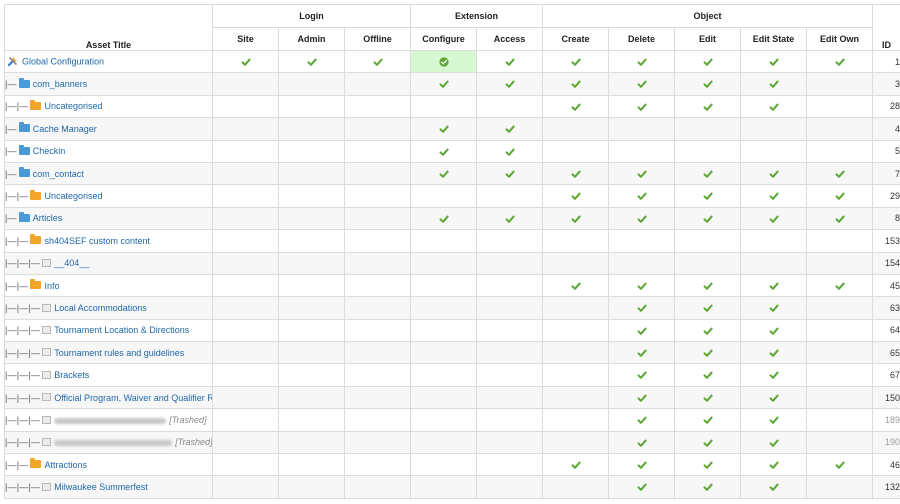 The image size is (900, 504). I want to click on asset-title-link: Milwaukee Summerfest, so click(101, 487).